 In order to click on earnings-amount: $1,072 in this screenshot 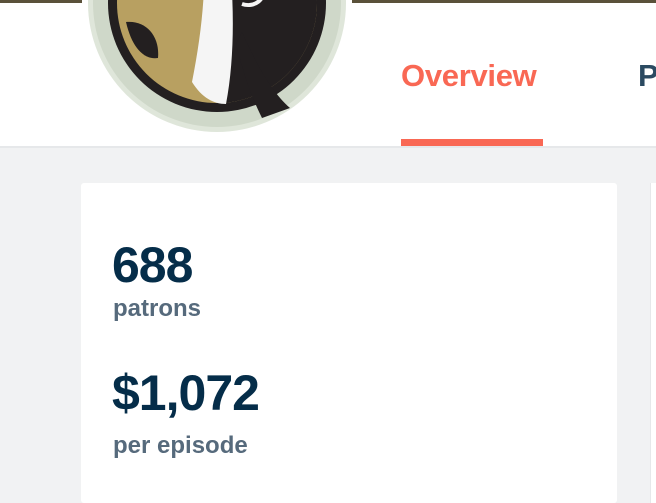, I will do `click(186, 393)`.